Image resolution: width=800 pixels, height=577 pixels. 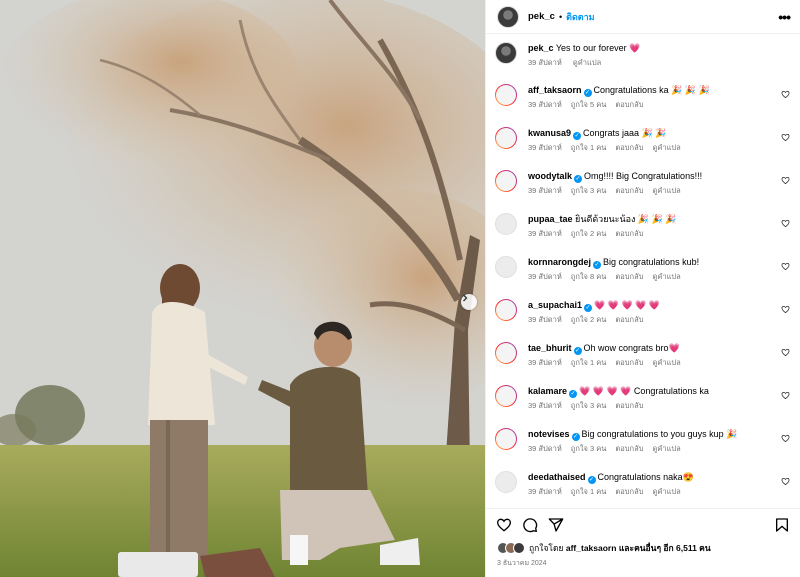 I want to click on comment-text: Big congratulations kub!, so click(x=651, y=262).